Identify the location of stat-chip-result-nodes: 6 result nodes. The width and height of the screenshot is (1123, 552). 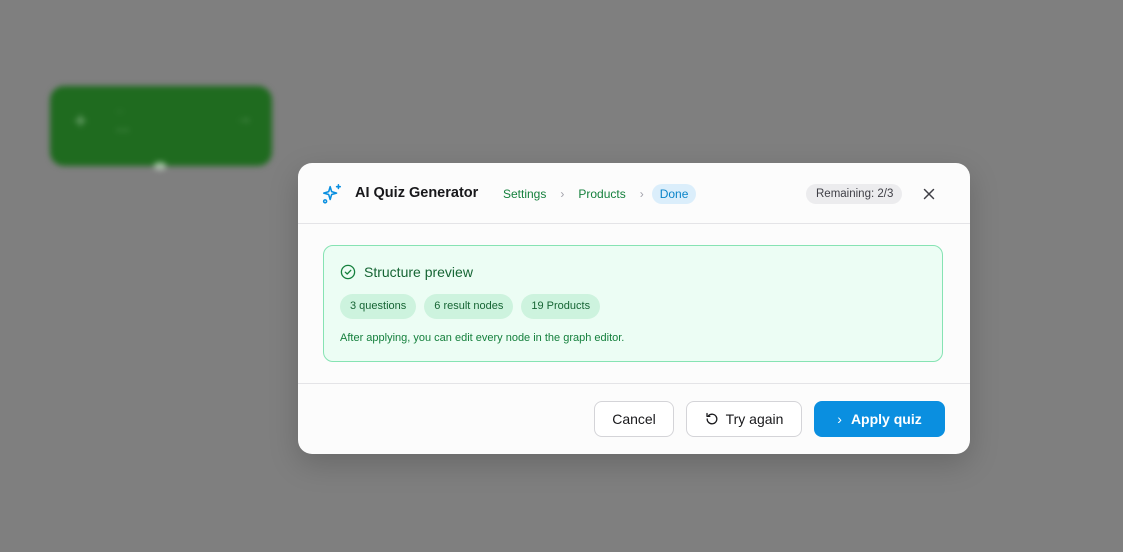
(469, 306).